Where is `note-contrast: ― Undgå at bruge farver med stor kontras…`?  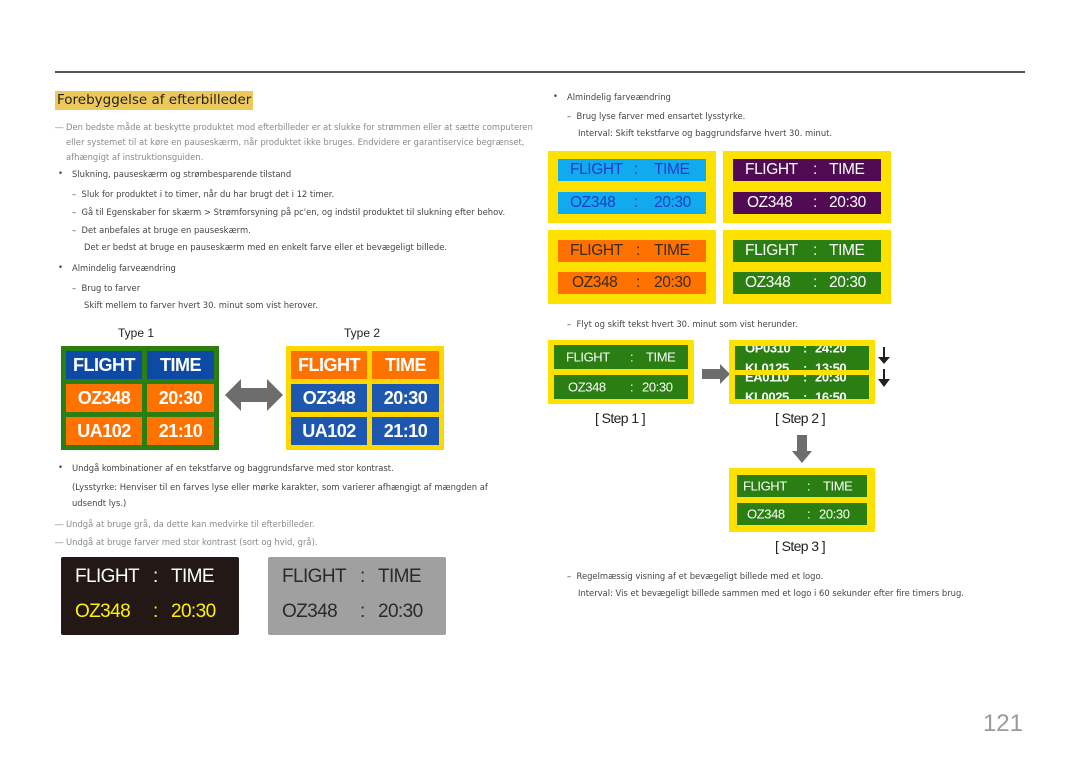
note-contrast: ― Undgå at bruge farver med stor kontras… is located at coordinates (186, 542).